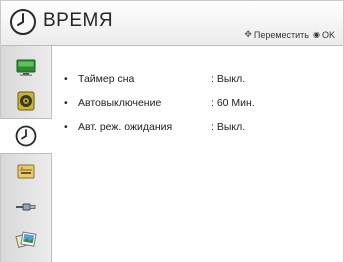  What do you see at coordinates (316, 34) in the screenshot?
I see `ok-button-icon: ◉` at bounding box center [316, 34].